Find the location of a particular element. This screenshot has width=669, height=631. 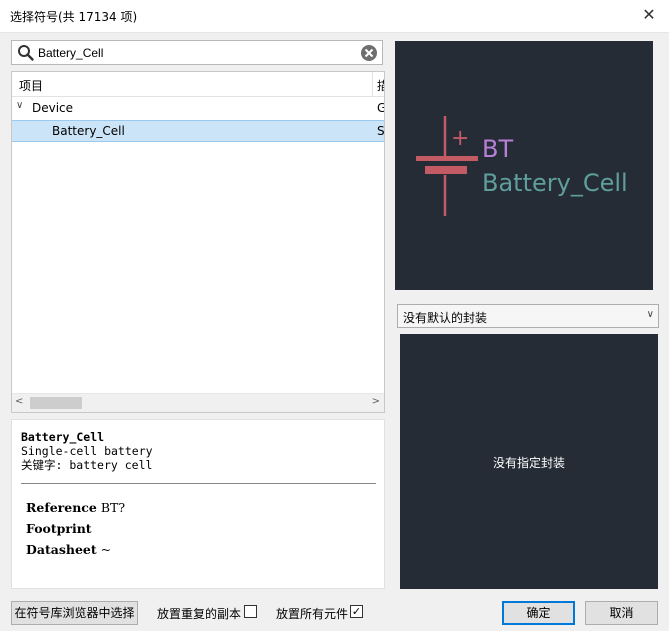

footprint-label: Footprint is located at coordinates (59, 528).